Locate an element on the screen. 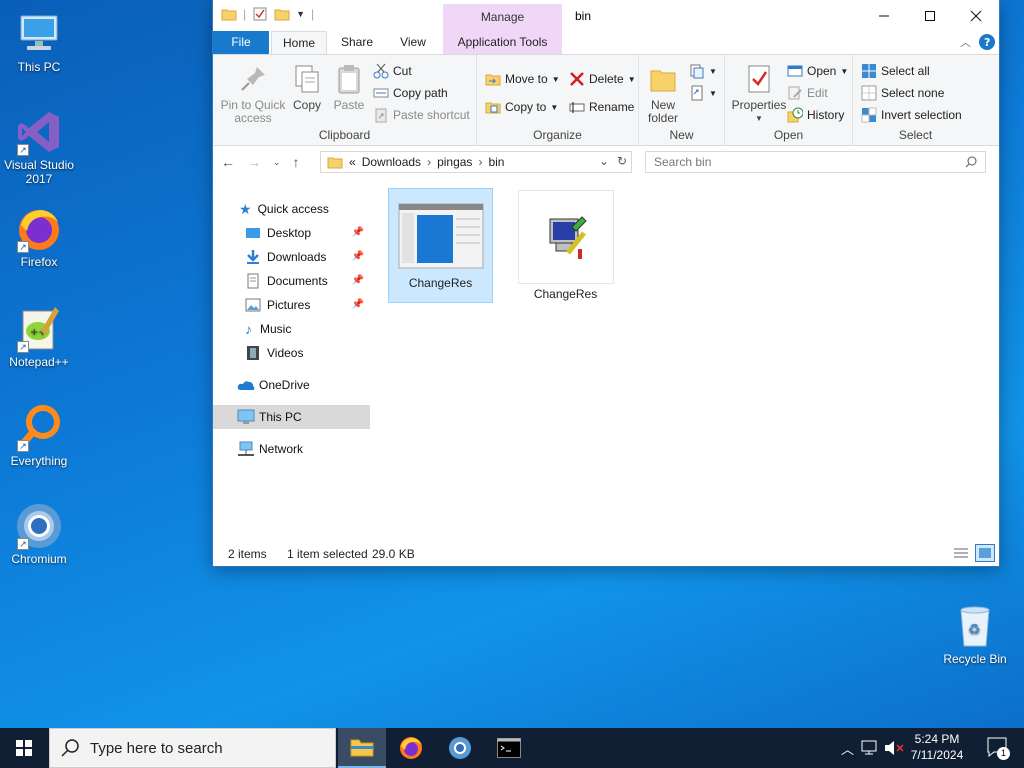 This screenshot has width=1024, height=768. title-bar: | ▼ | Manage bin is located at coordinates (606, 15).